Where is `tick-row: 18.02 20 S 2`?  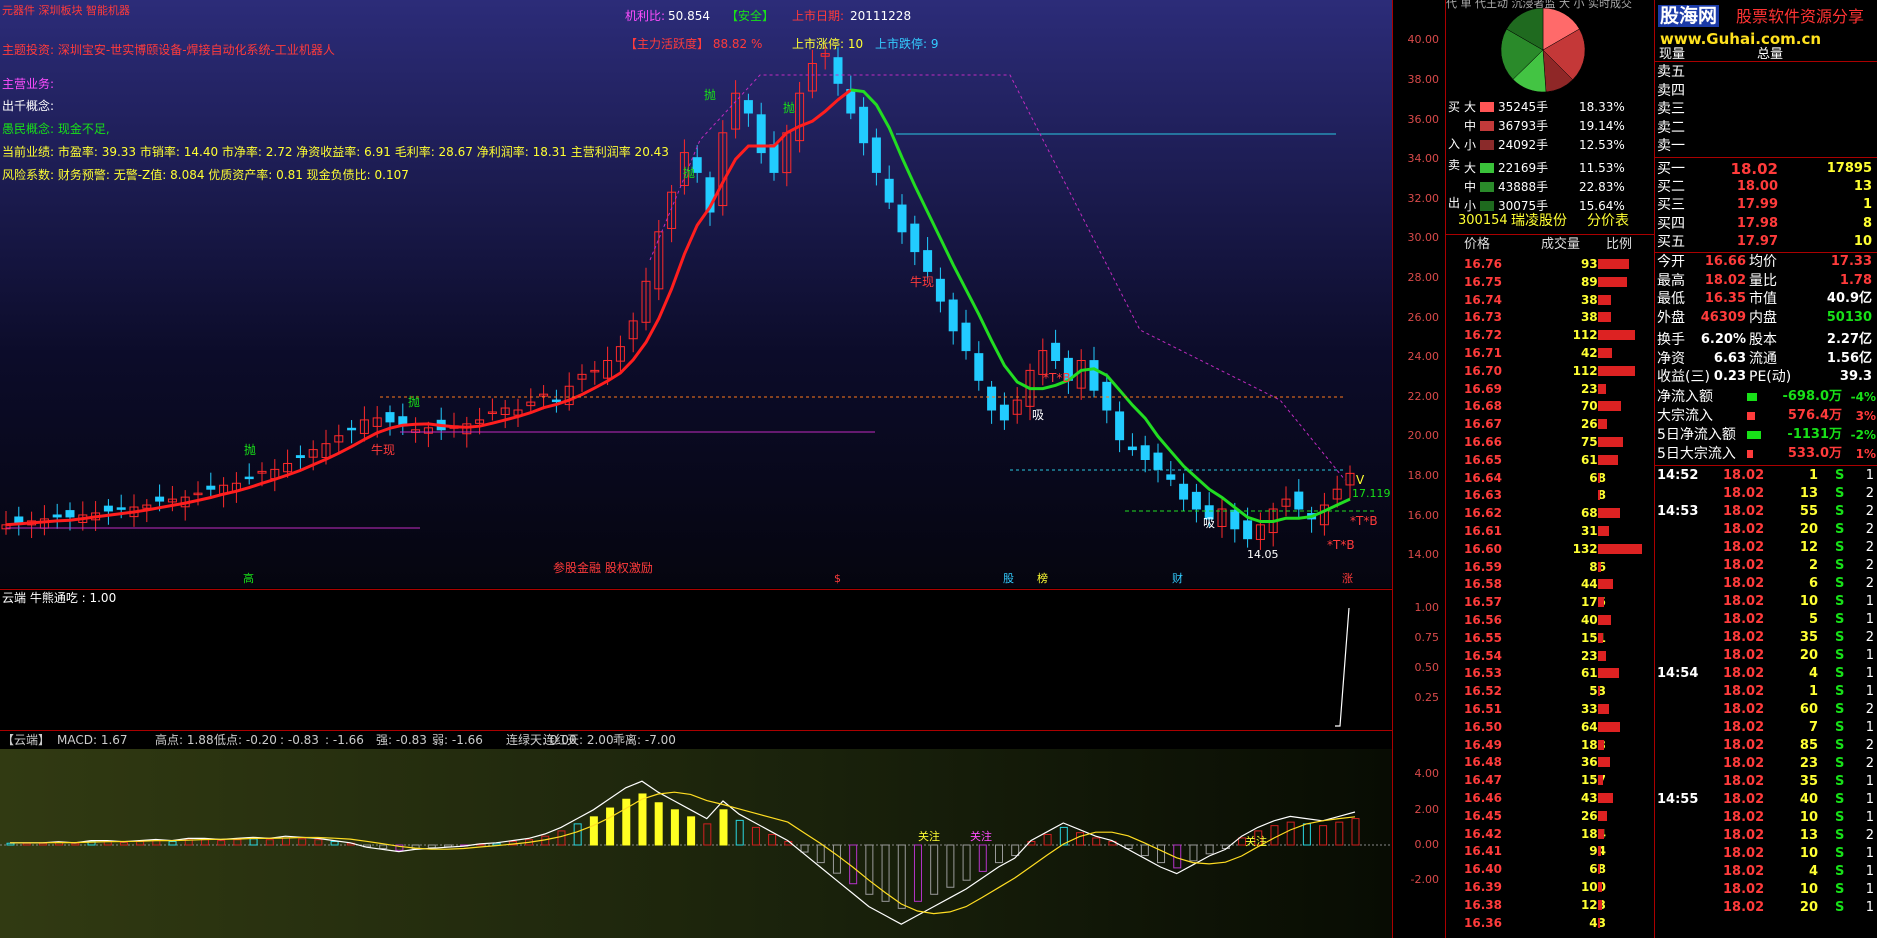 tick-row: 18.02 20 S 2 is located at coordinates (1766, 530).